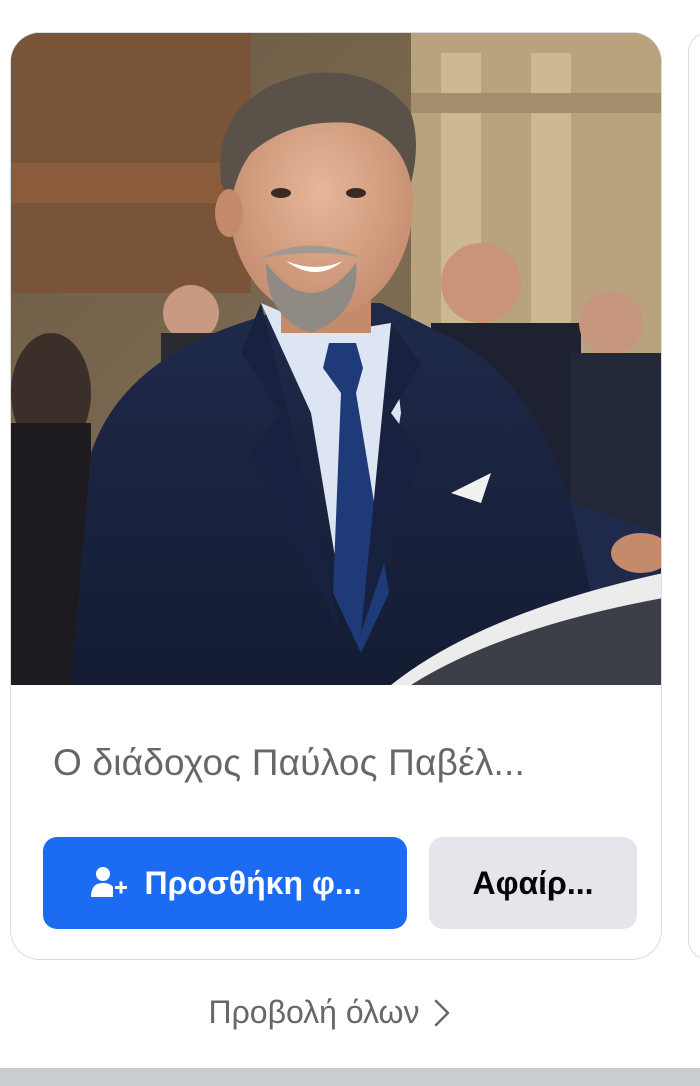 Image resolution: width=700 pixels, height=1086 pixels. What do you see at coordinates (442, 1013) in the screenshot?
I see `chevron-right-icon` at bounding box center [442, 1013].